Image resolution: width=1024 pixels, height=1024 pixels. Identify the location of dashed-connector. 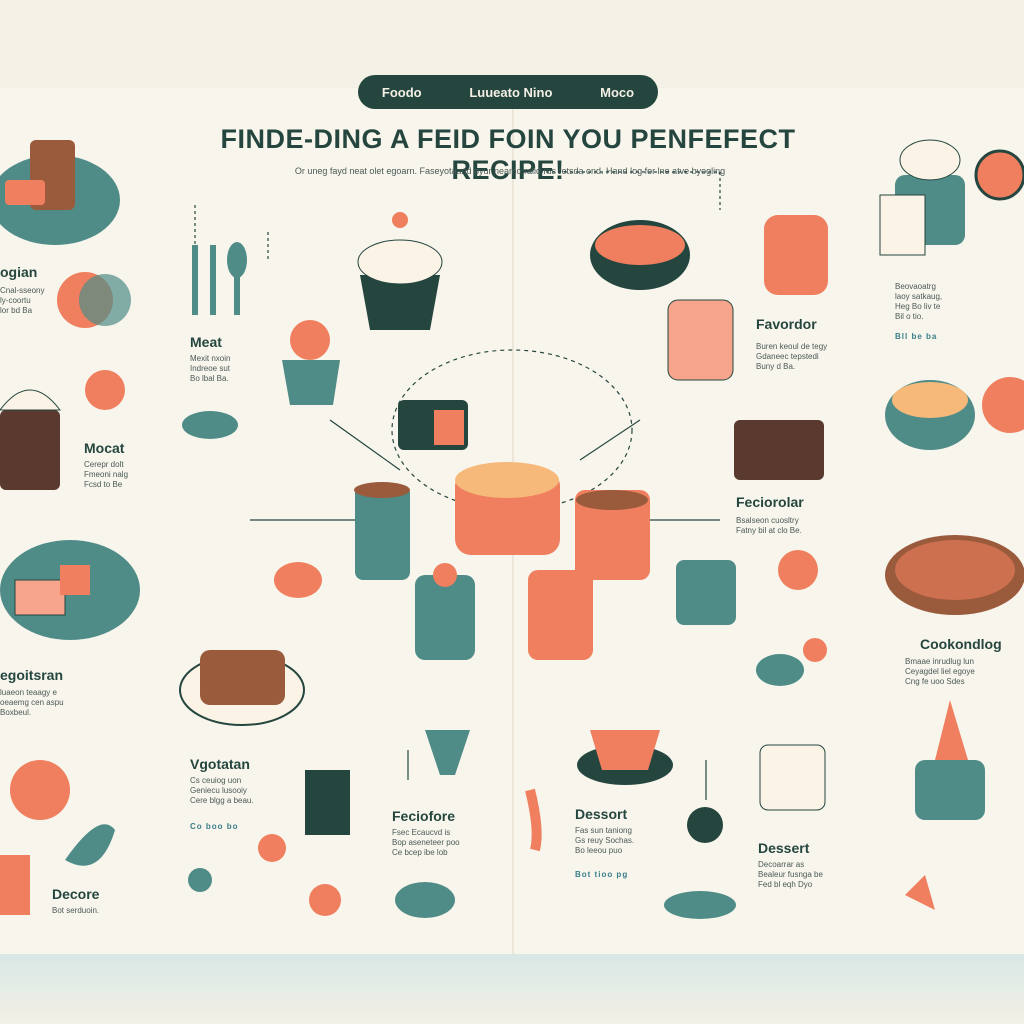
(630, 190).